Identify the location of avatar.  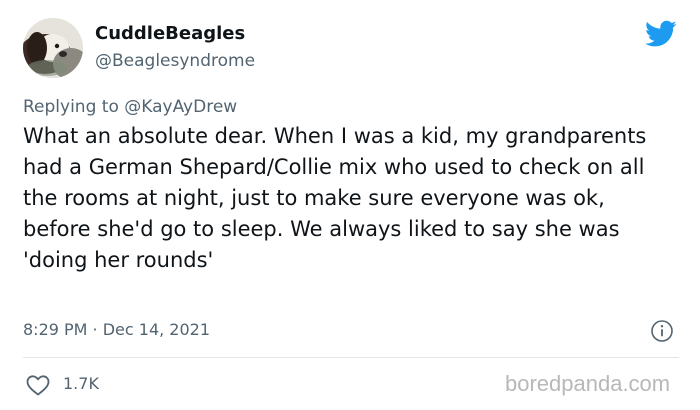
(53, 48).